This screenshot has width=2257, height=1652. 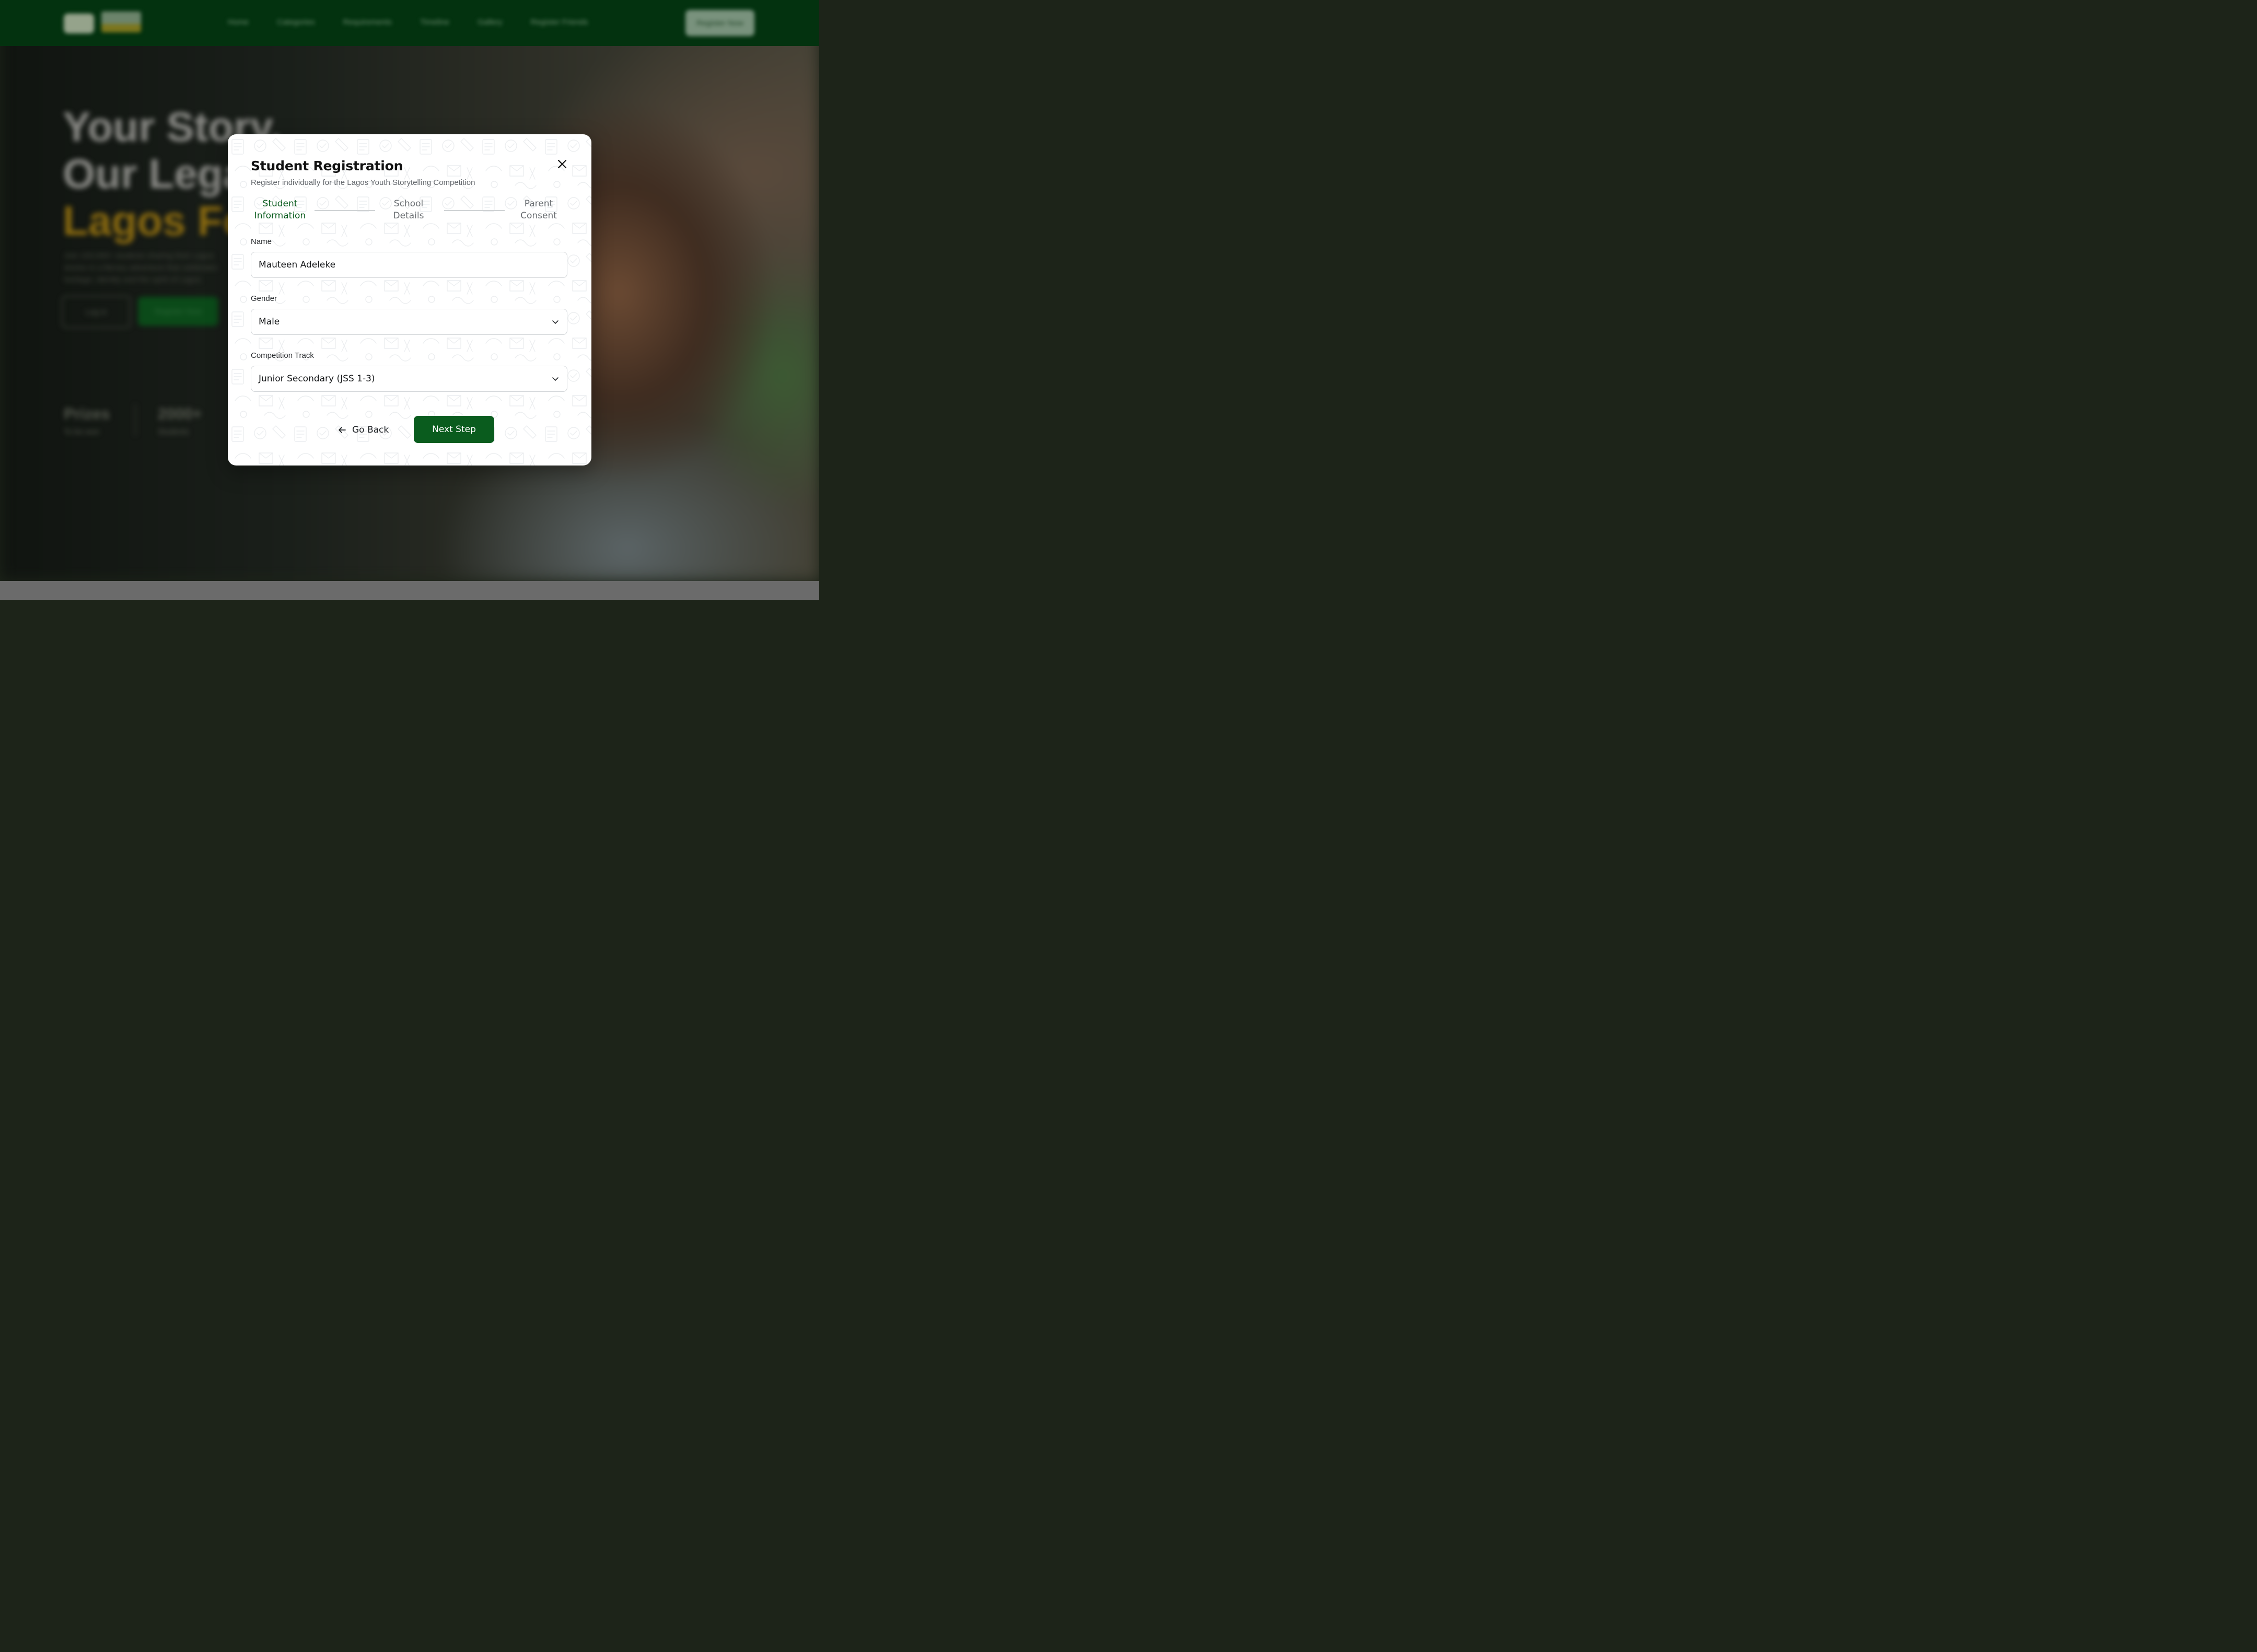 I want to click on competition-track-select: Junior Secondary (JSS 1-3), so click(x=409, y=379).